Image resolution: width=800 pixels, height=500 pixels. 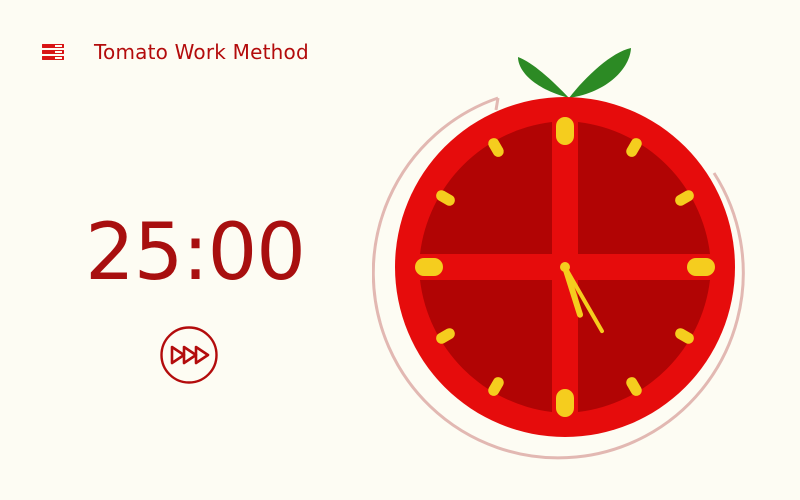 What do you see at coordinates (201, 52) in the screenshot?
I see `app-title: Tomato Work Method` at bounding box center [201, 52].